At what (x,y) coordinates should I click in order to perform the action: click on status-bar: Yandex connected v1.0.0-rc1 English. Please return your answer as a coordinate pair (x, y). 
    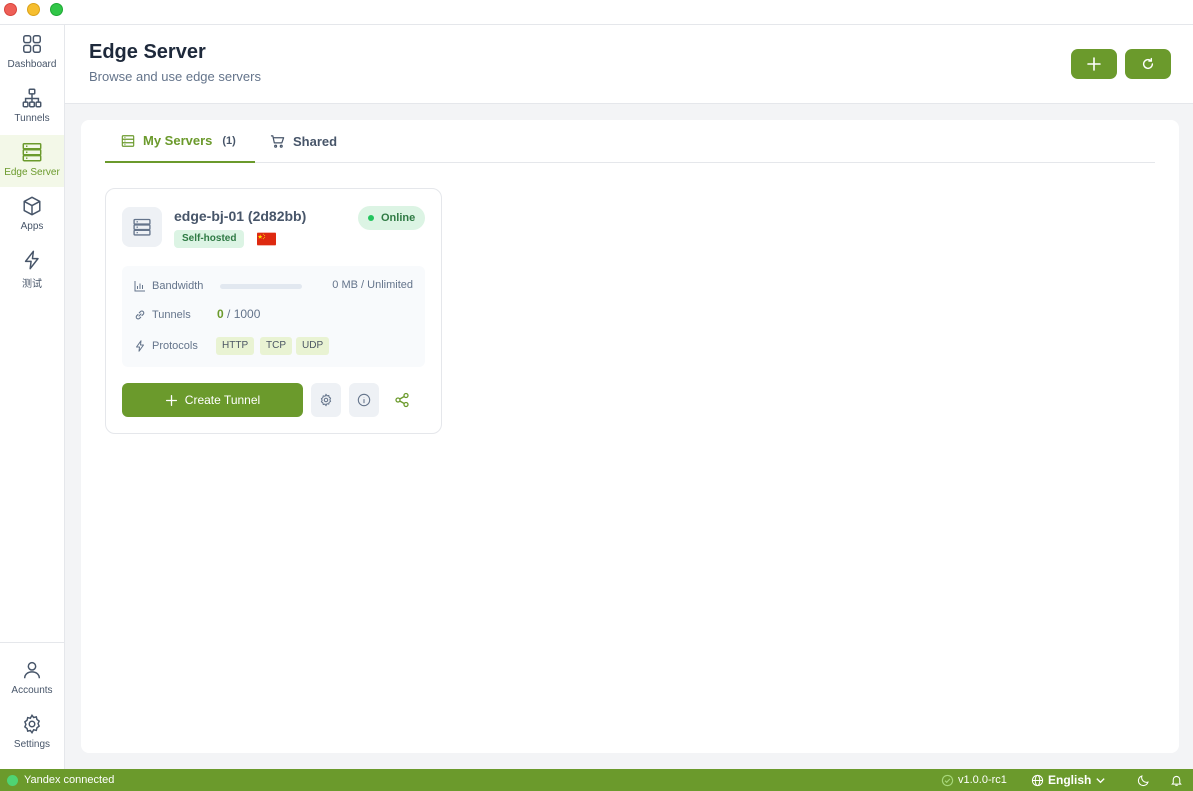
    Looking at the image, I should click on (596, 780).